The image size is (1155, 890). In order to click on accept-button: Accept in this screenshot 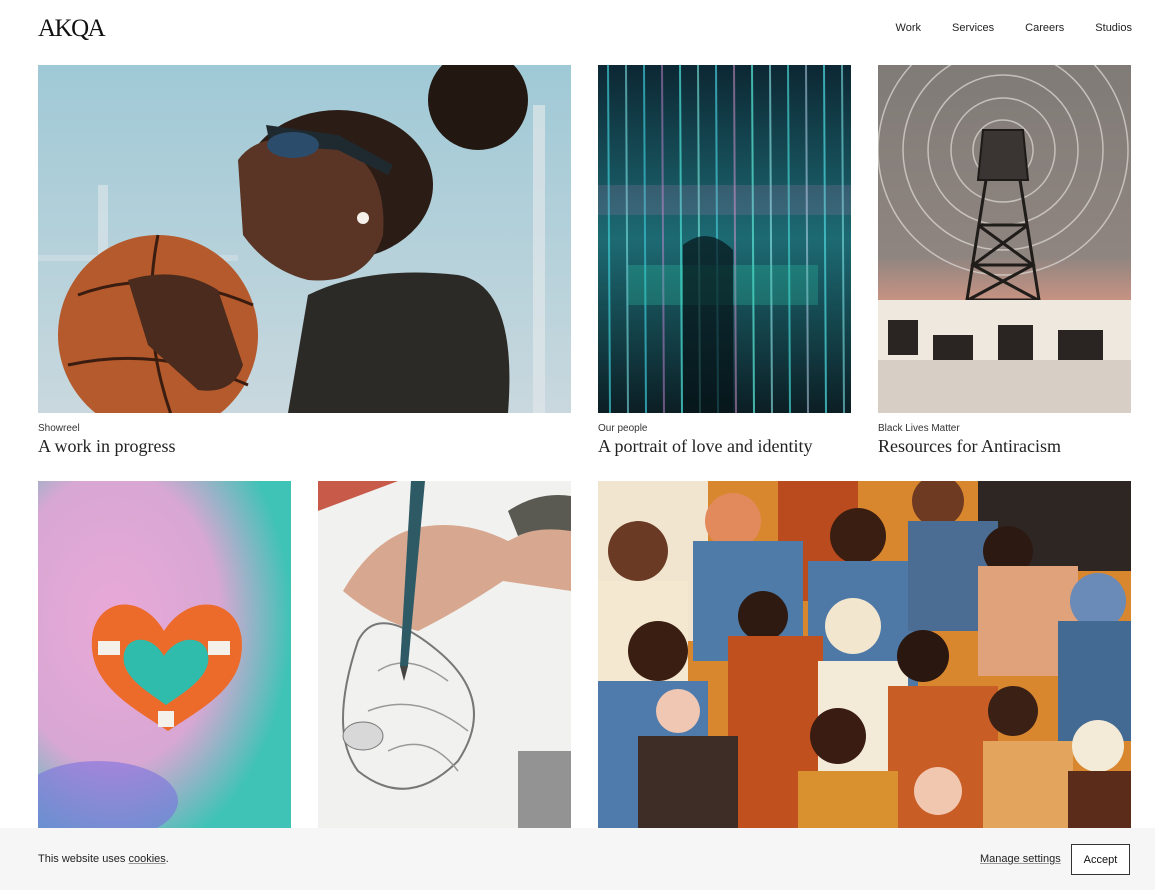, I will do `click(1100, 859)`.